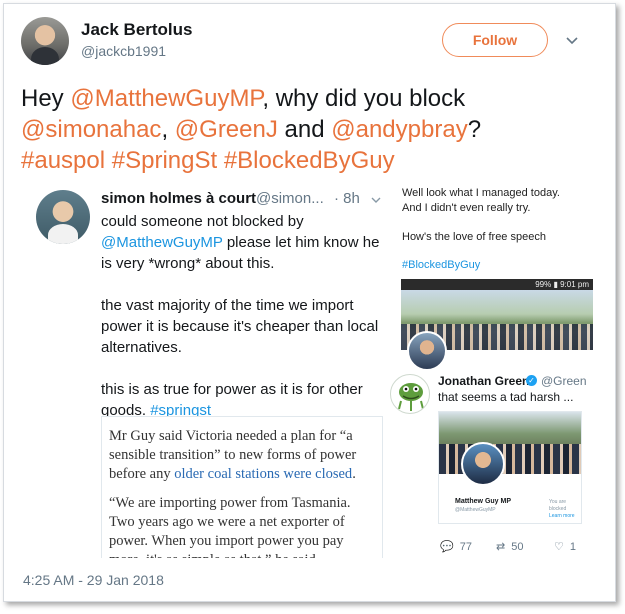 This screenshot has width=625, height=614. Describe the element at coordinates (495, 40) in the screenshot. I see `follow-button: Follow` at that location.